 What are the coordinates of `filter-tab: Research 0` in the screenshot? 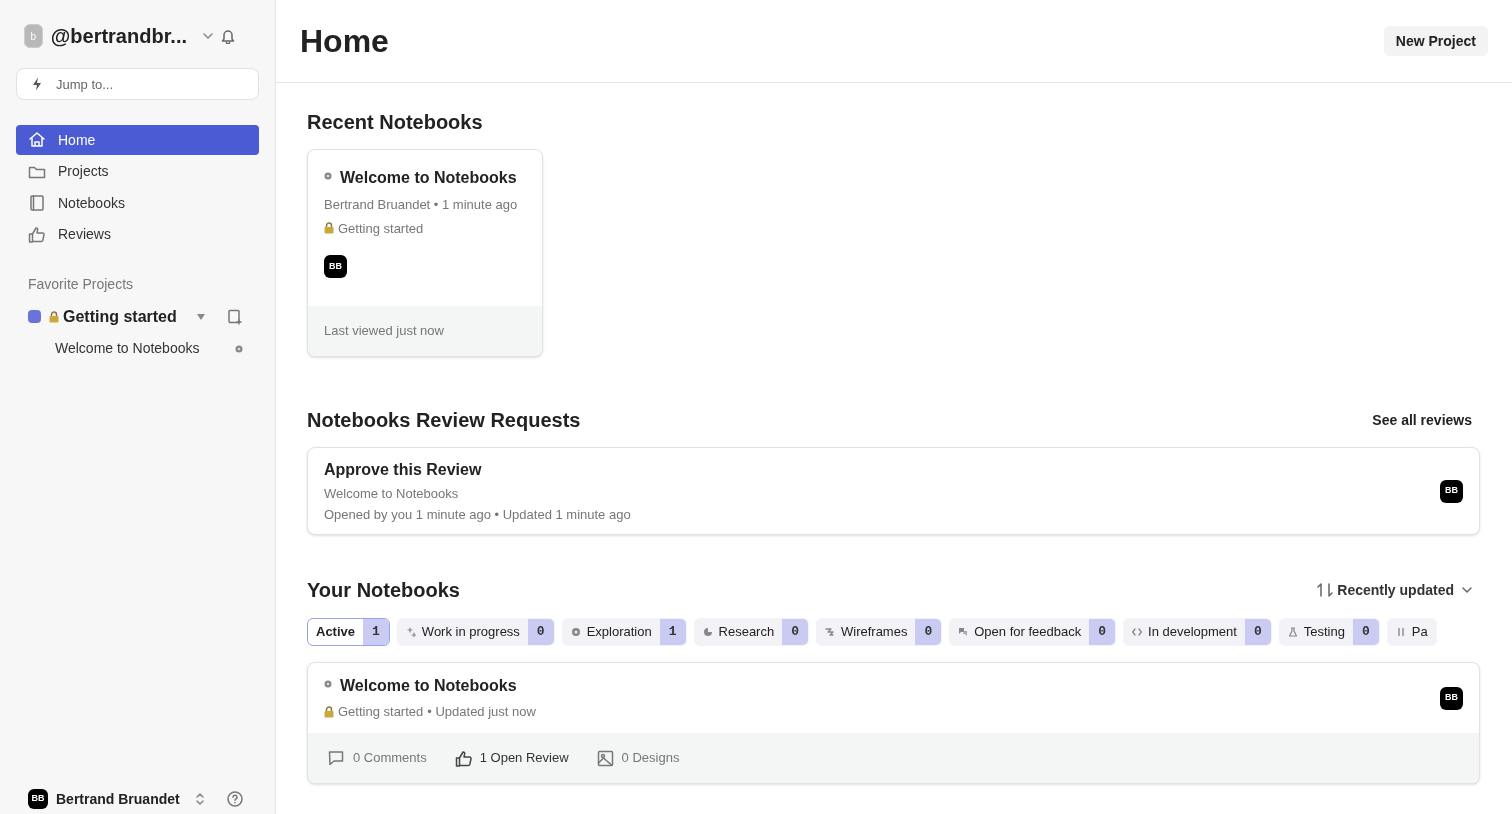 It's located at (751, 632).